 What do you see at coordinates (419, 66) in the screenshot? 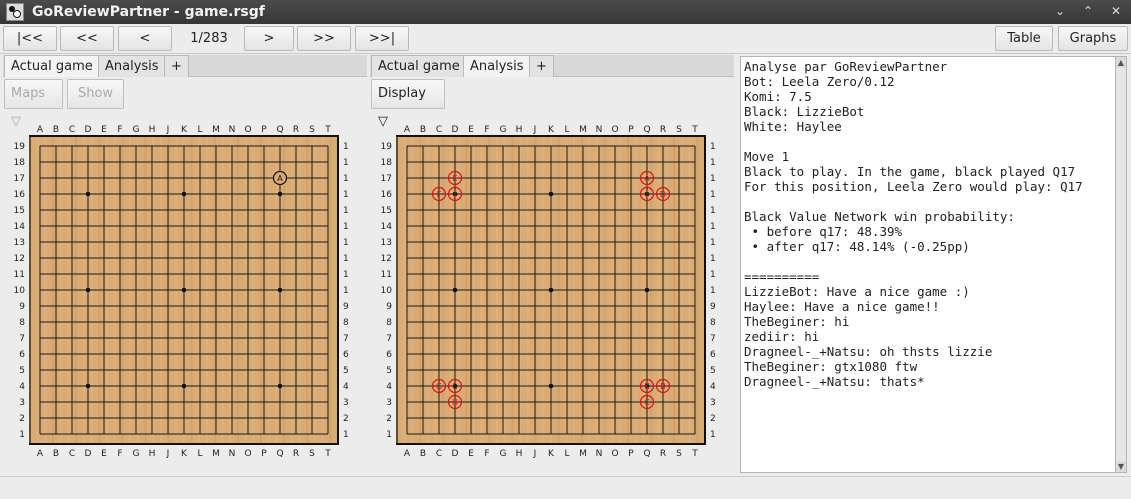
I see `right-tab-actual-game: Actual game` at bounding box center [419, 66].